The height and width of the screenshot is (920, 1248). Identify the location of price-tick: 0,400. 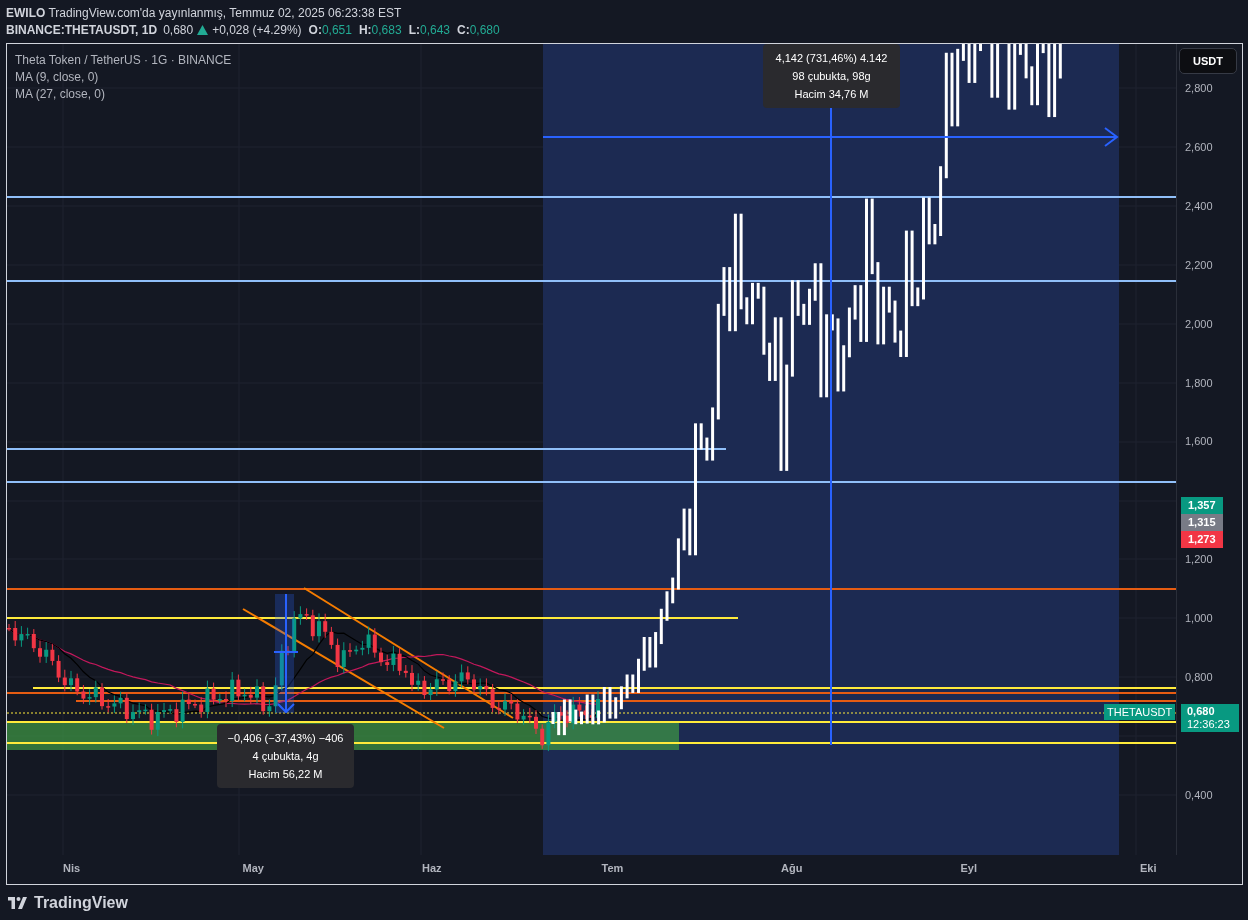
(1199, 795).